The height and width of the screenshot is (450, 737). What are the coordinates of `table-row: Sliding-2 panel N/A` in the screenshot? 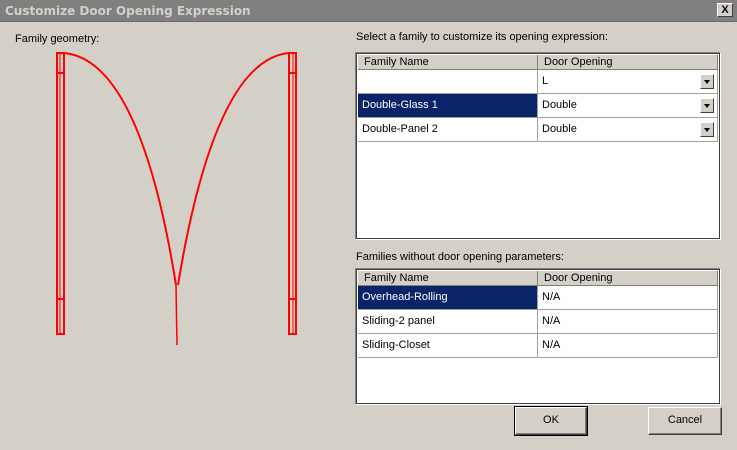 It's located at (538, 322).